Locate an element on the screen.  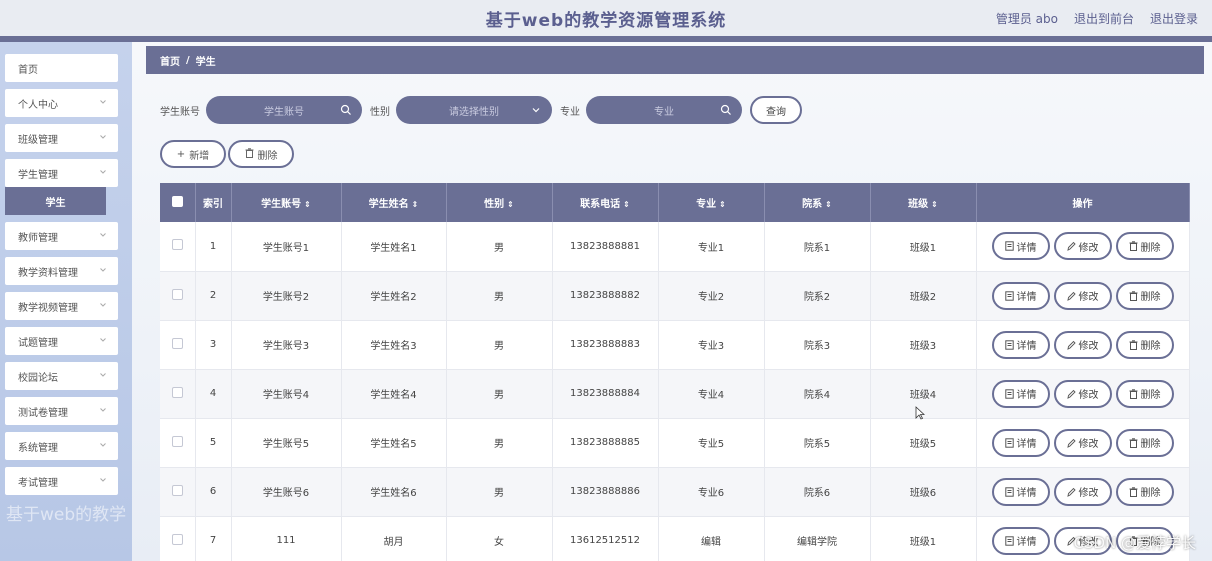
column-header: 班级 ⇕ is located at coordinates (923, 202).